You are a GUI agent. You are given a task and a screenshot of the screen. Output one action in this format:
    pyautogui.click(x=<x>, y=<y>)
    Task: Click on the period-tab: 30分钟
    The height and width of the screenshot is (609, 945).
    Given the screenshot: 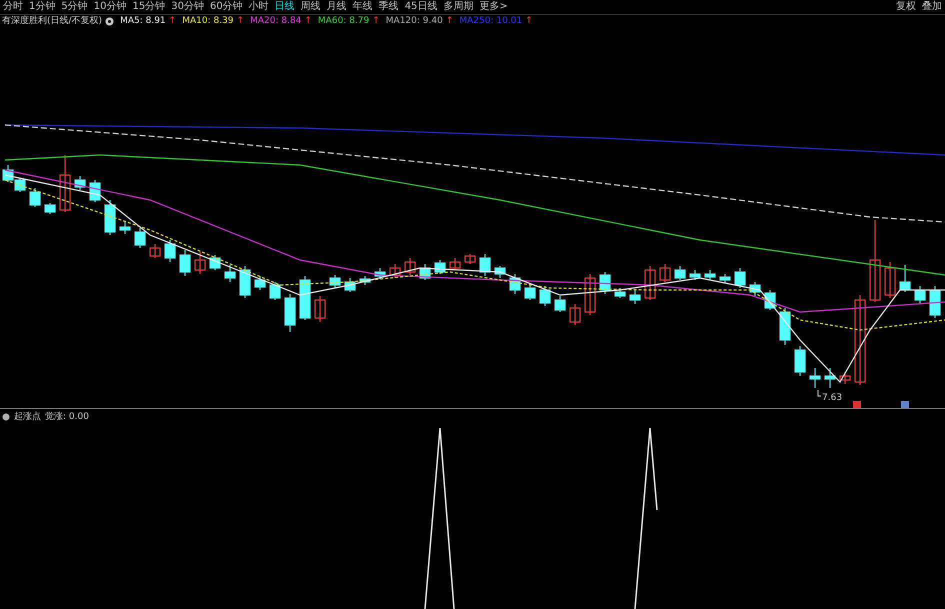 What is the action you would take?
    pyautogui.click(x=187, y=7)
    